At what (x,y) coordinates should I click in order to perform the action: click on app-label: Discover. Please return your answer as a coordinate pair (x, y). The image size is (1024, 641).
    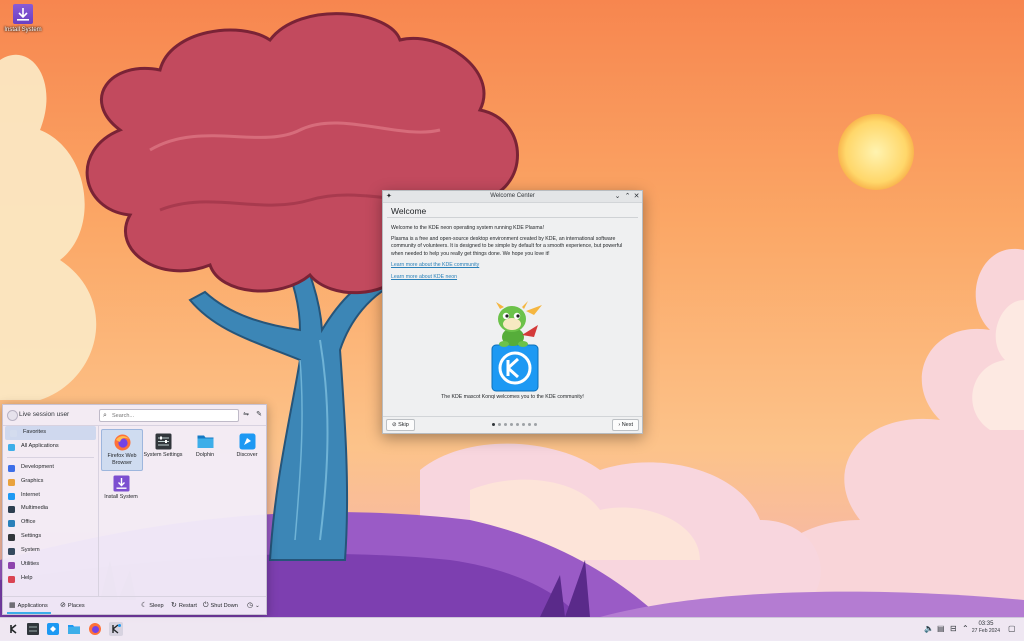
    Looking at the image, I should click on (247, 455).